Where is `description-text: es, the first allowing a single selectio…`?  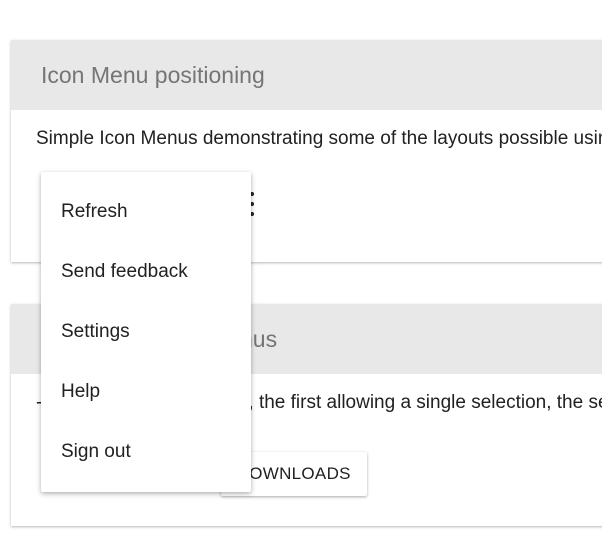 description-text: es, the first allowing a single selectio… is located at coordinates (415, 402).